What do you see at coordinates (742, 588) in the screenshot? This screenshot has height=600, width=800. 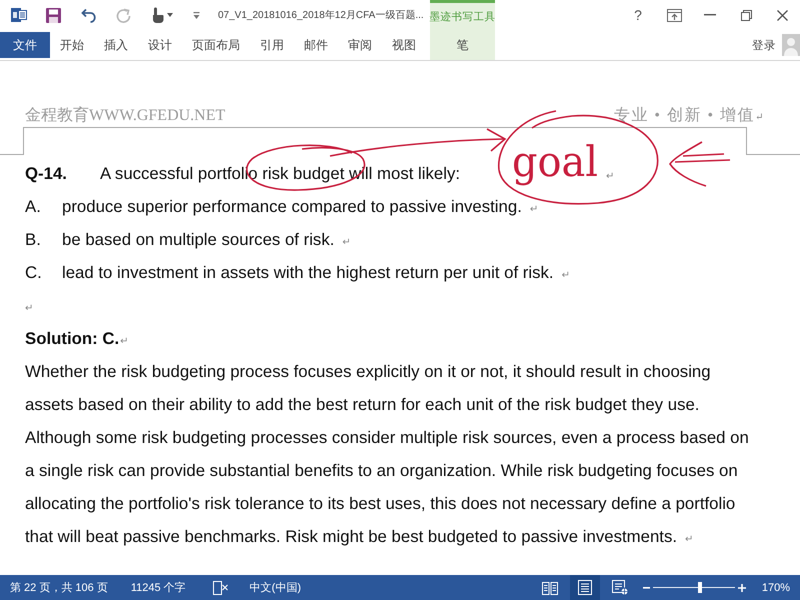 I see `plus-icon` at bounding box center [742, 588].